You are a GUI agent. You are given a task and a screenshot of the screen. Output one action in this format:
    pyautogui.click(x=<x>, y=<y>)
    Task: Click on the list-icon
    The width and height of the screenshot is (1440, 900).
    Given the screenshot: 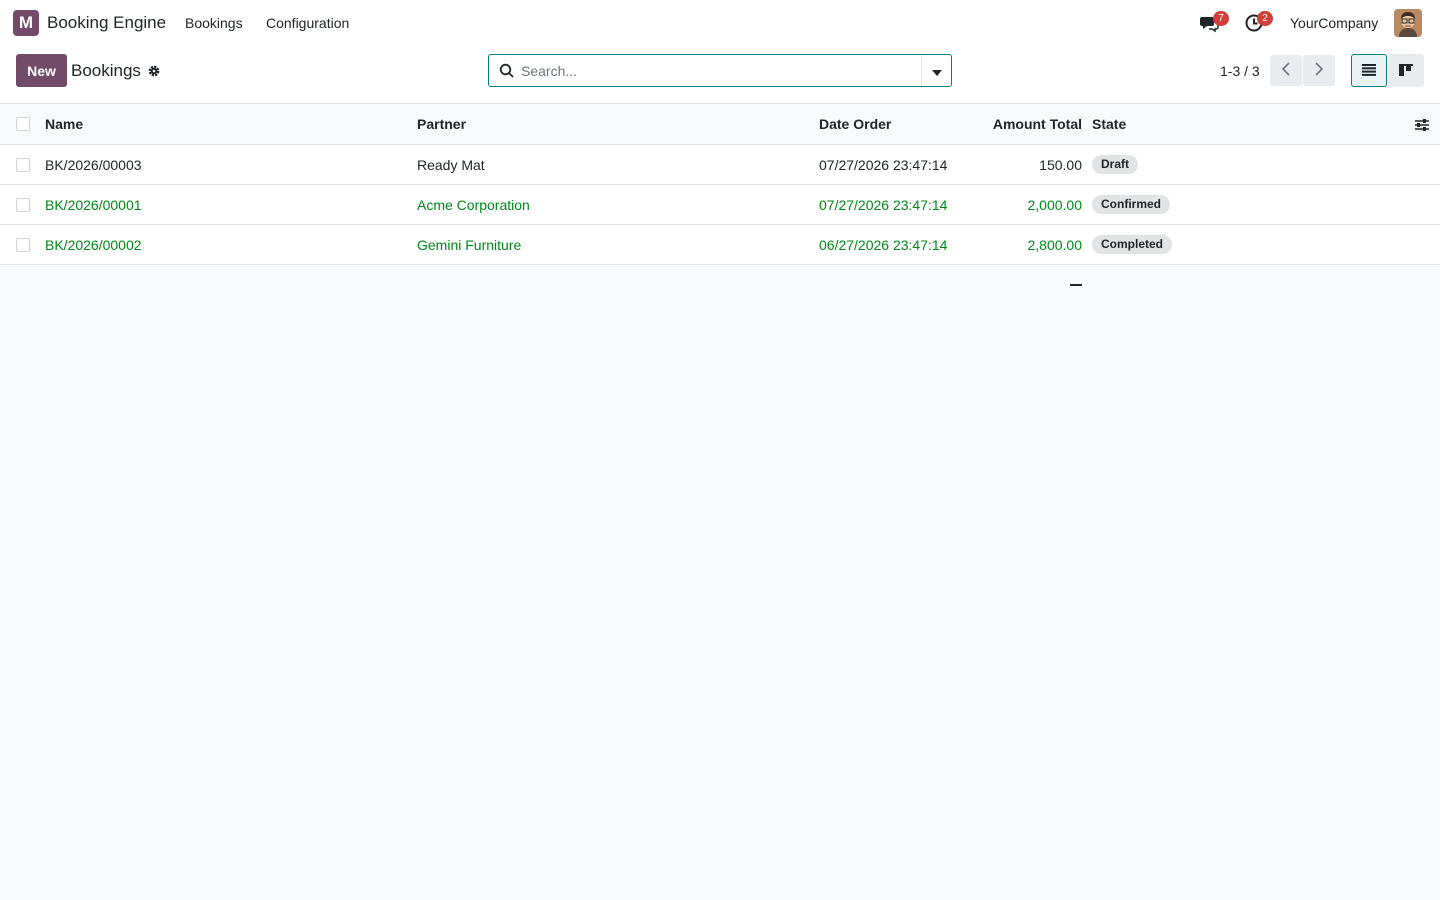 What is the action you would take?
    pyautogui.click(x=1369, y=71)
    